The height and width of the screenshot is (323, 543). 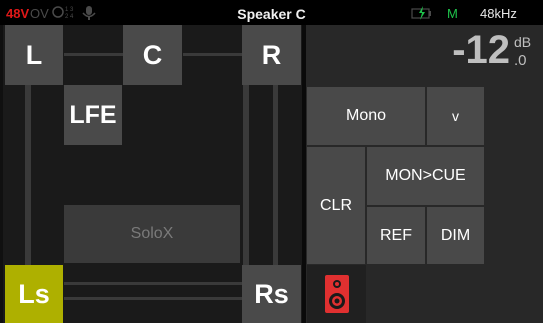 I want to click on mode-indicator: M, so click(x=452, y=13).